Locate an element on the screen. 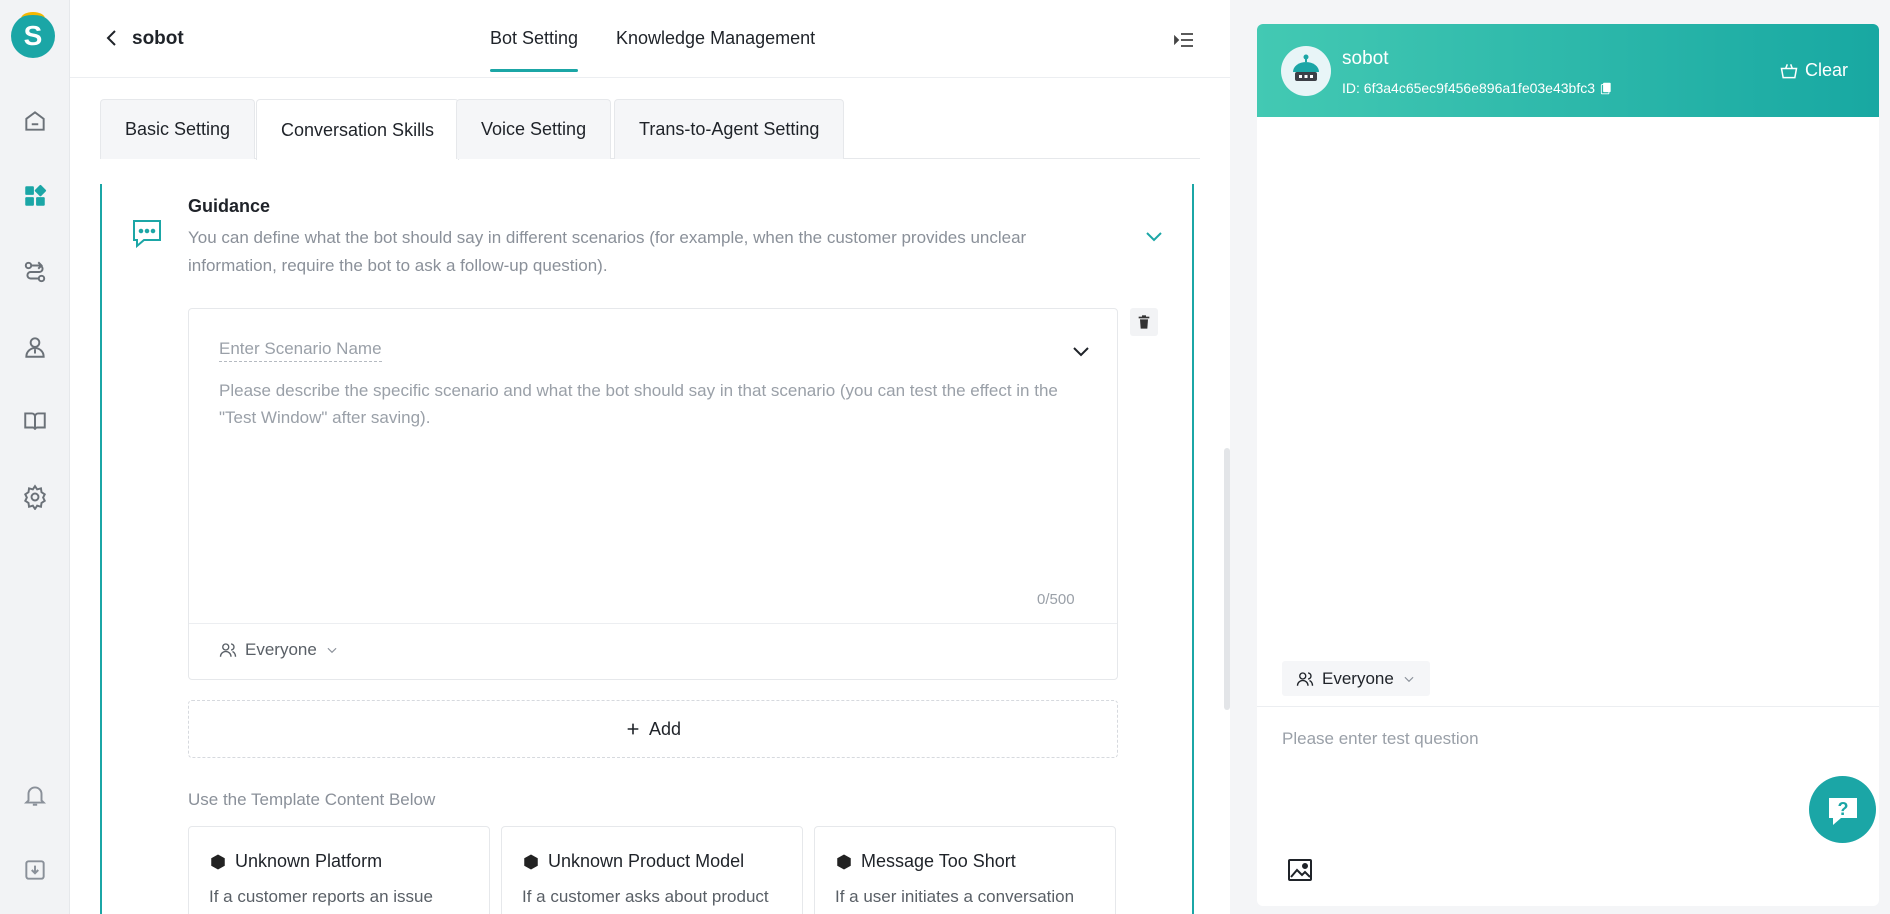 This screenshot has height=914, width=1890. nav-rail: S is located at coordinates (35, 457).